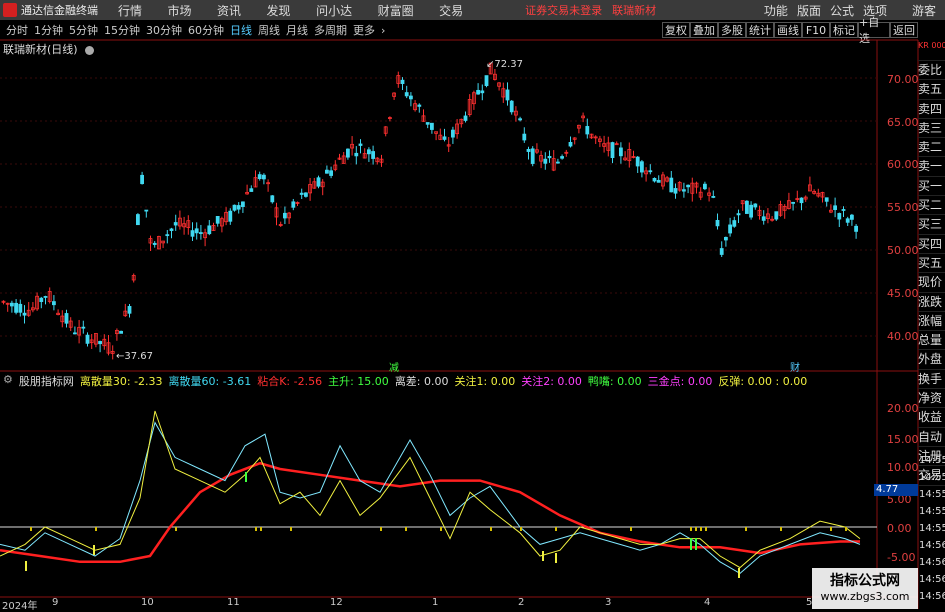 The height and width of the screenshot is (612, 945). I want to click on button-f10: F10, so click(816, 30).